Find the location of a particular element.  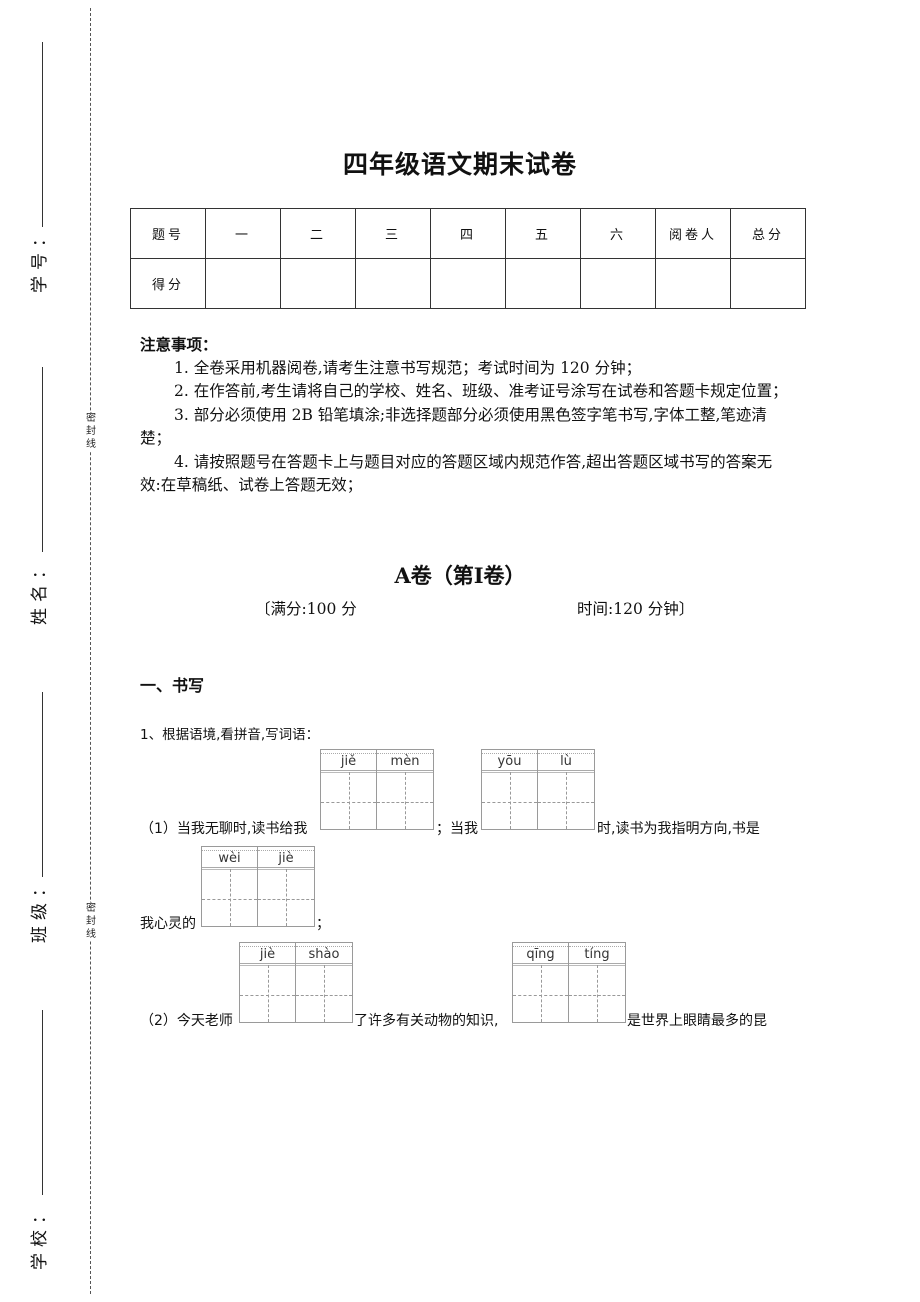

pinyin-answer-box: yōu lù is located at coordinates (538, 789).